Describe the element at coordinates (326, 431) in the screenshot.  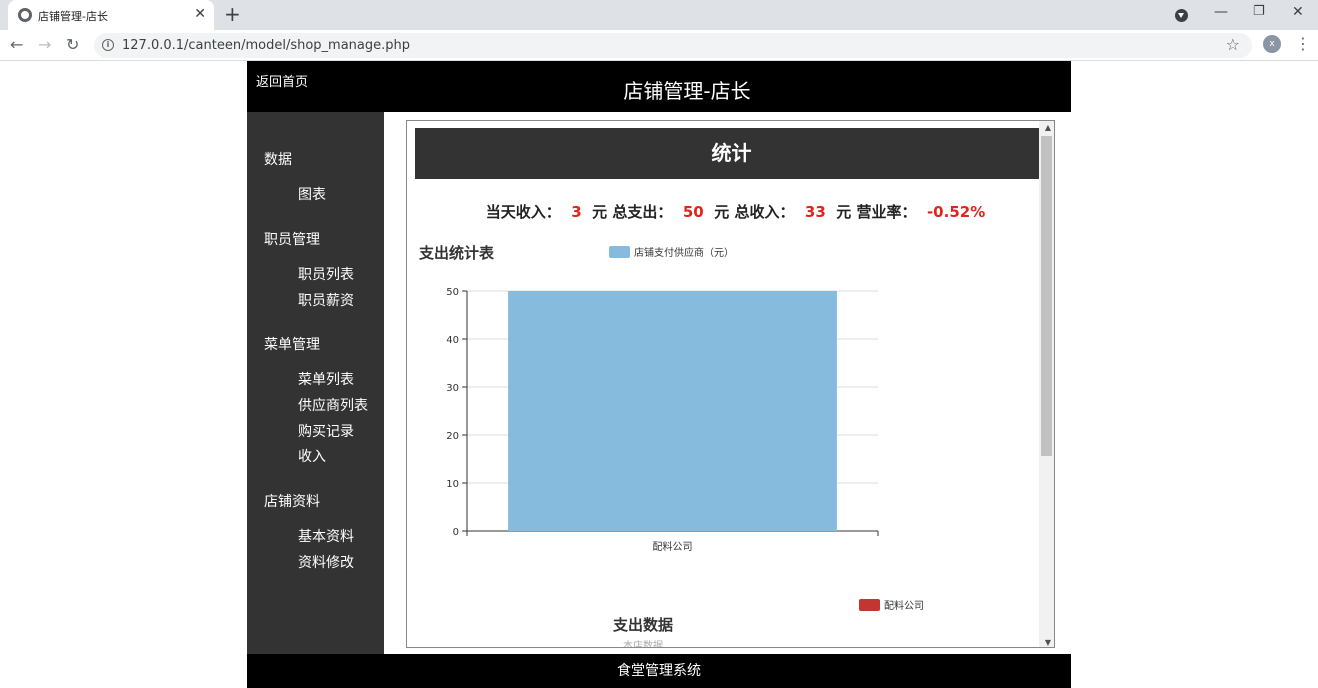
I see `sidebar-item-purchase-records: 购买记录` at that location.